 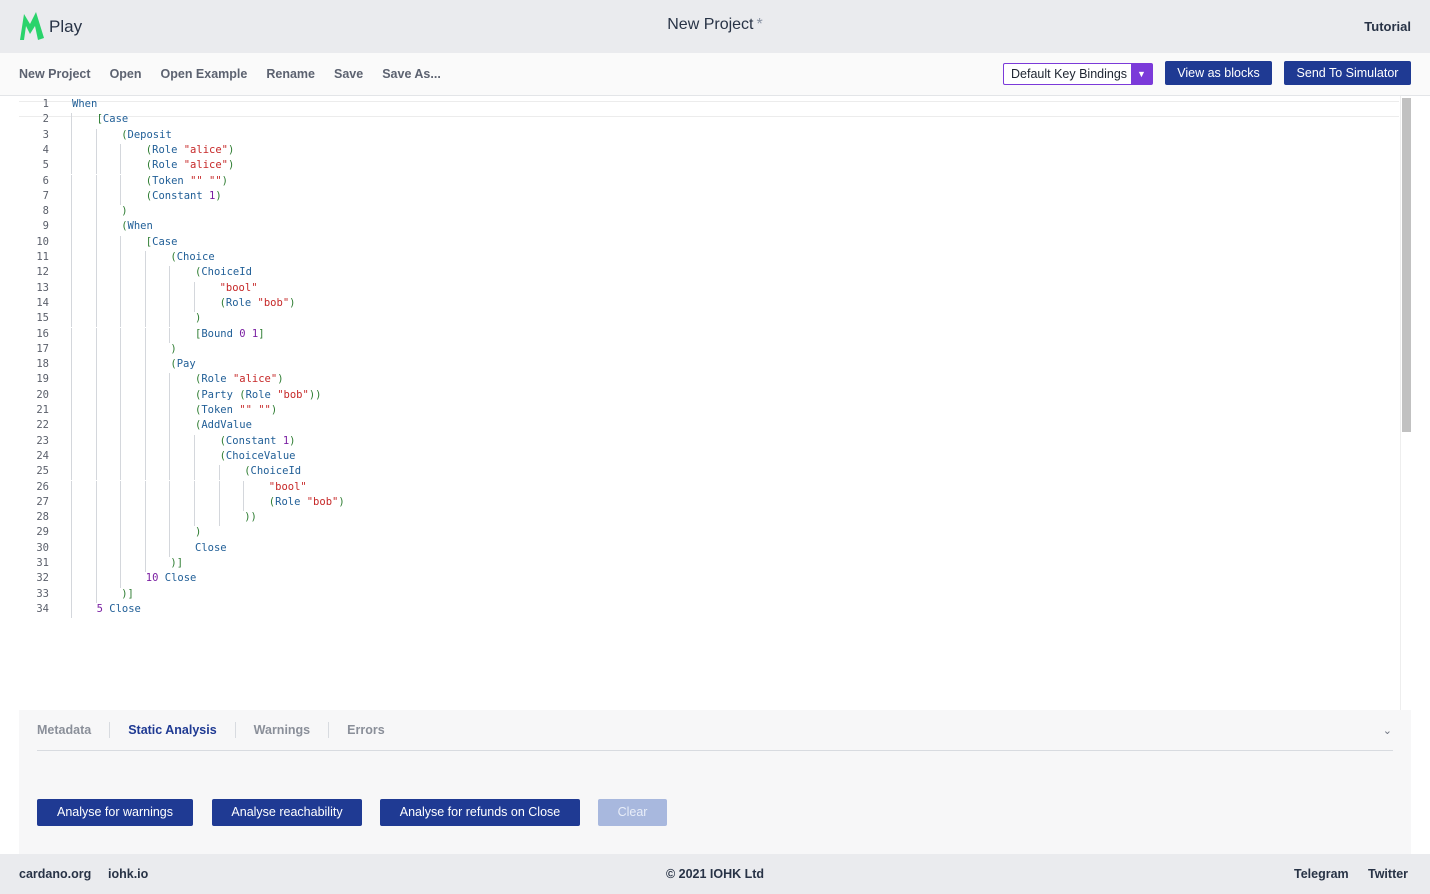 I want to click on analyse-refunds-button: Analyse for refunds on Close, so click(x=480, y=812).